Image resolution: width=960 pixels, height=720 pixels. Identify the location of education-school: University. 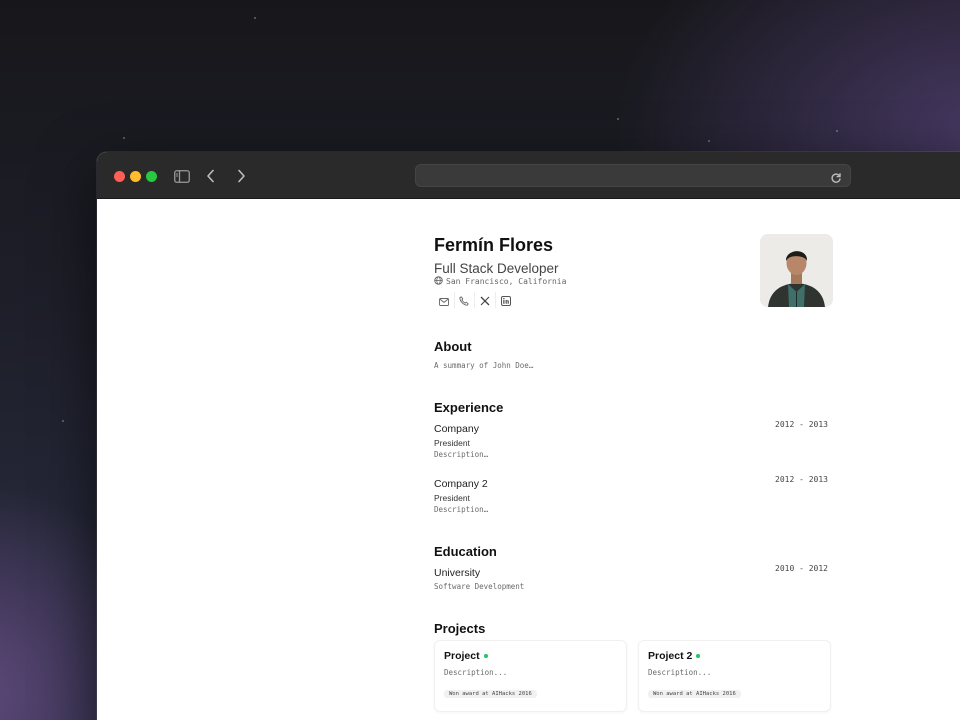
(457, 573).